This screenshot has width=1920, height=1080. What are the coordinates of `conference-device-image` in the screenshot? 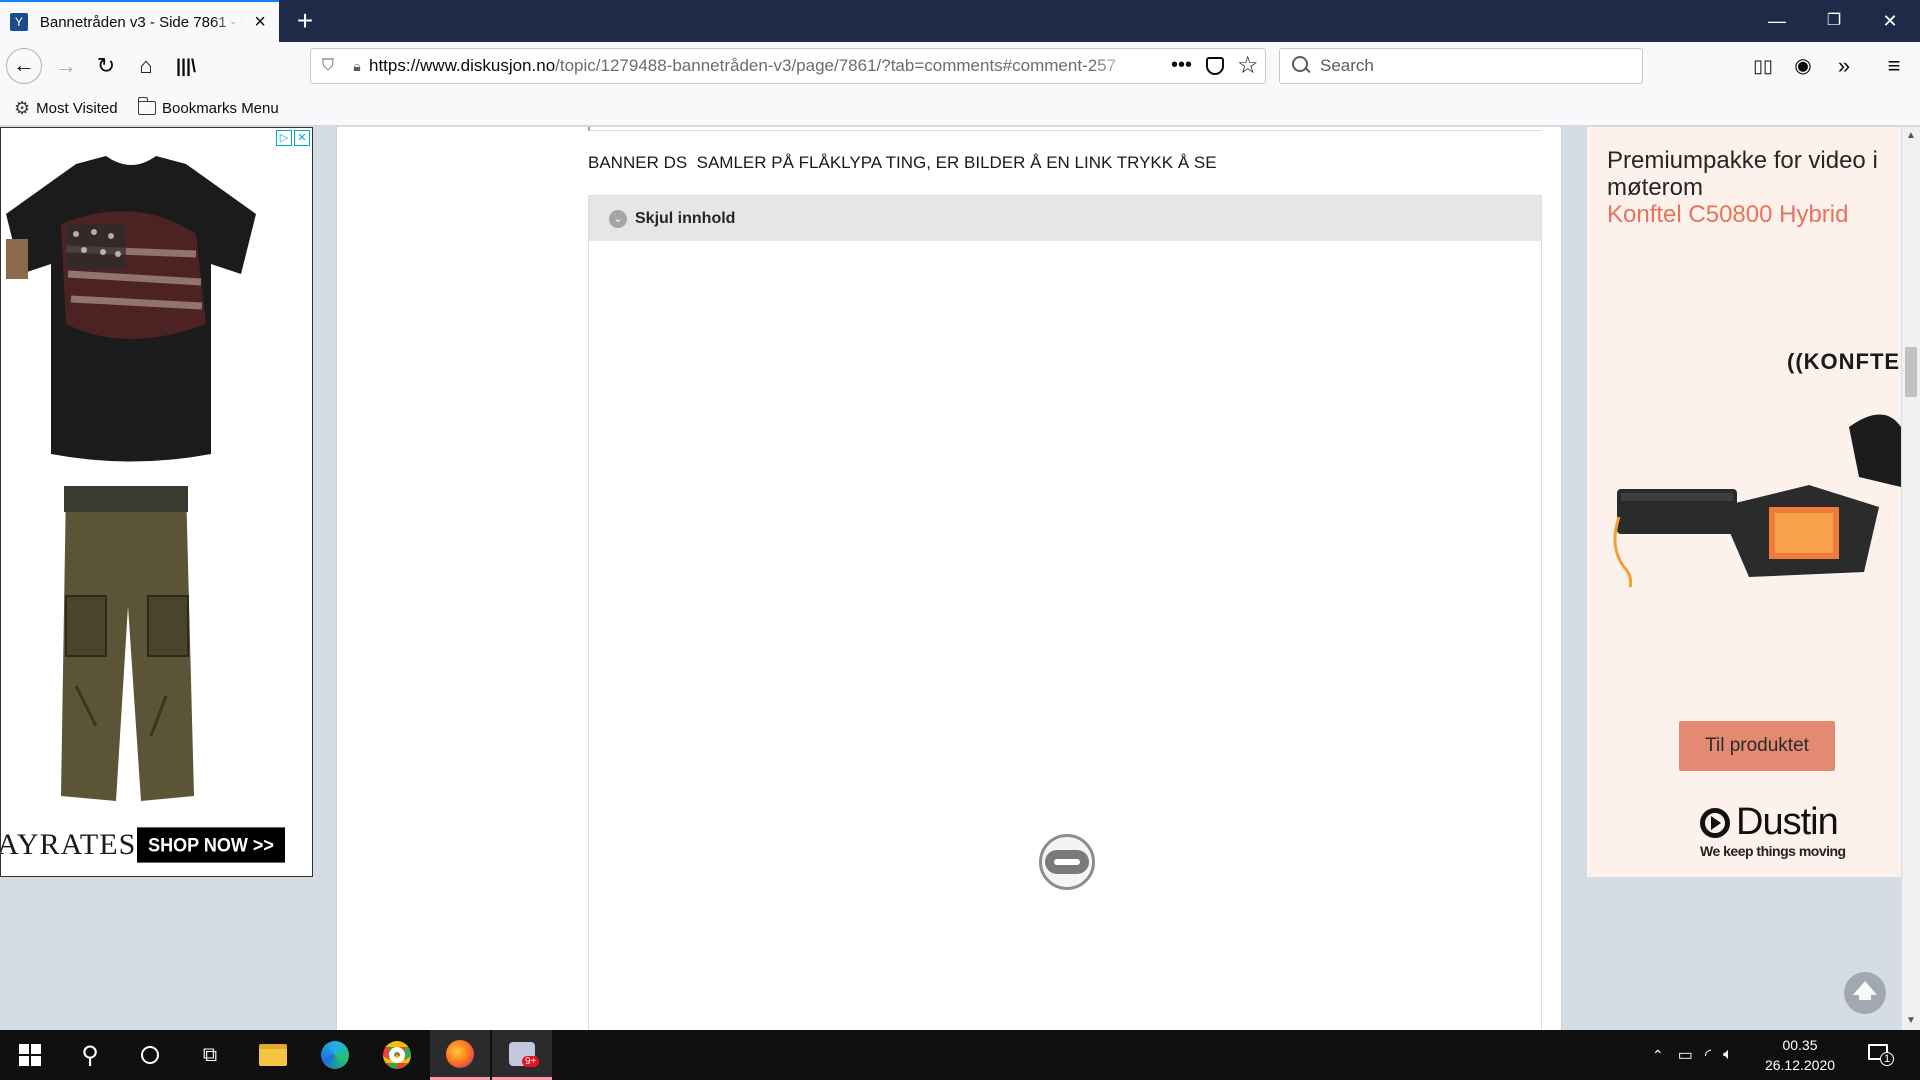 It's located at (1757, 500).